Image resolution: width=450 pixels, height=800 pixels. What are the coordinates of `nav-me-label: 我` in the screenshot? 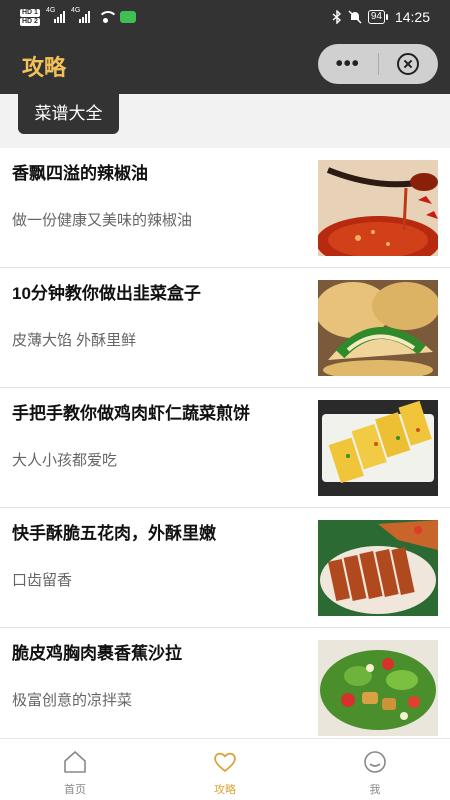 It's located at (375, 790).